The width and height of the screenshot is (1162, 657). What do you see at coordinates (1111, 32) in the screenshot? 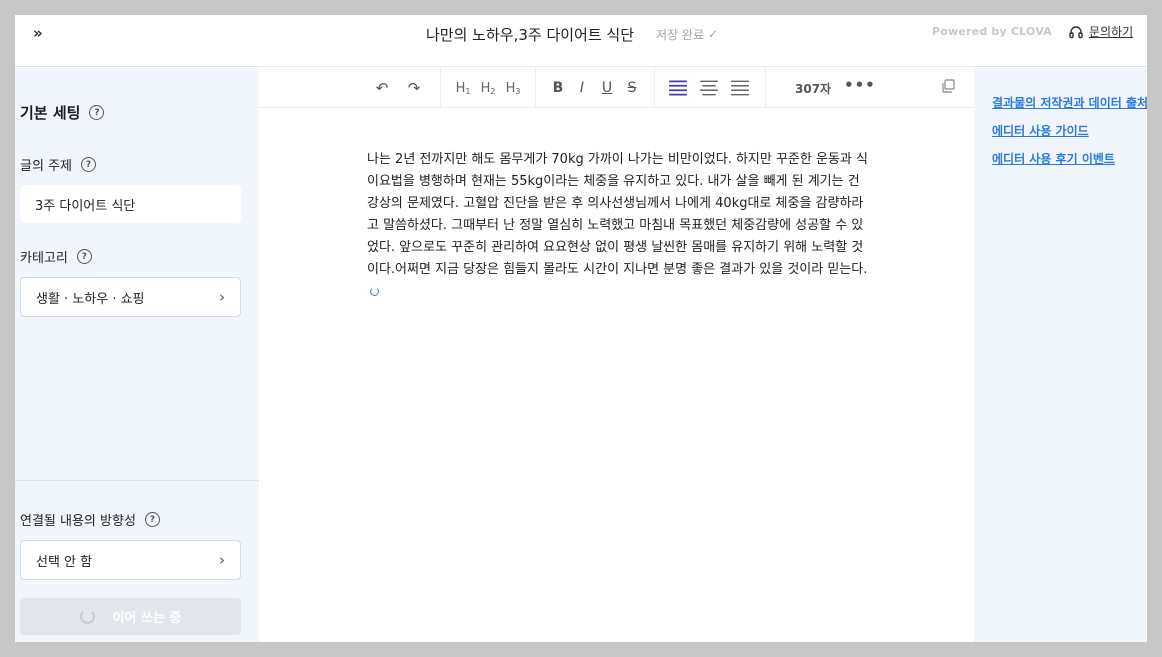
I see `inquiry-label: 문의하기` at bounding box center [1111, 32].